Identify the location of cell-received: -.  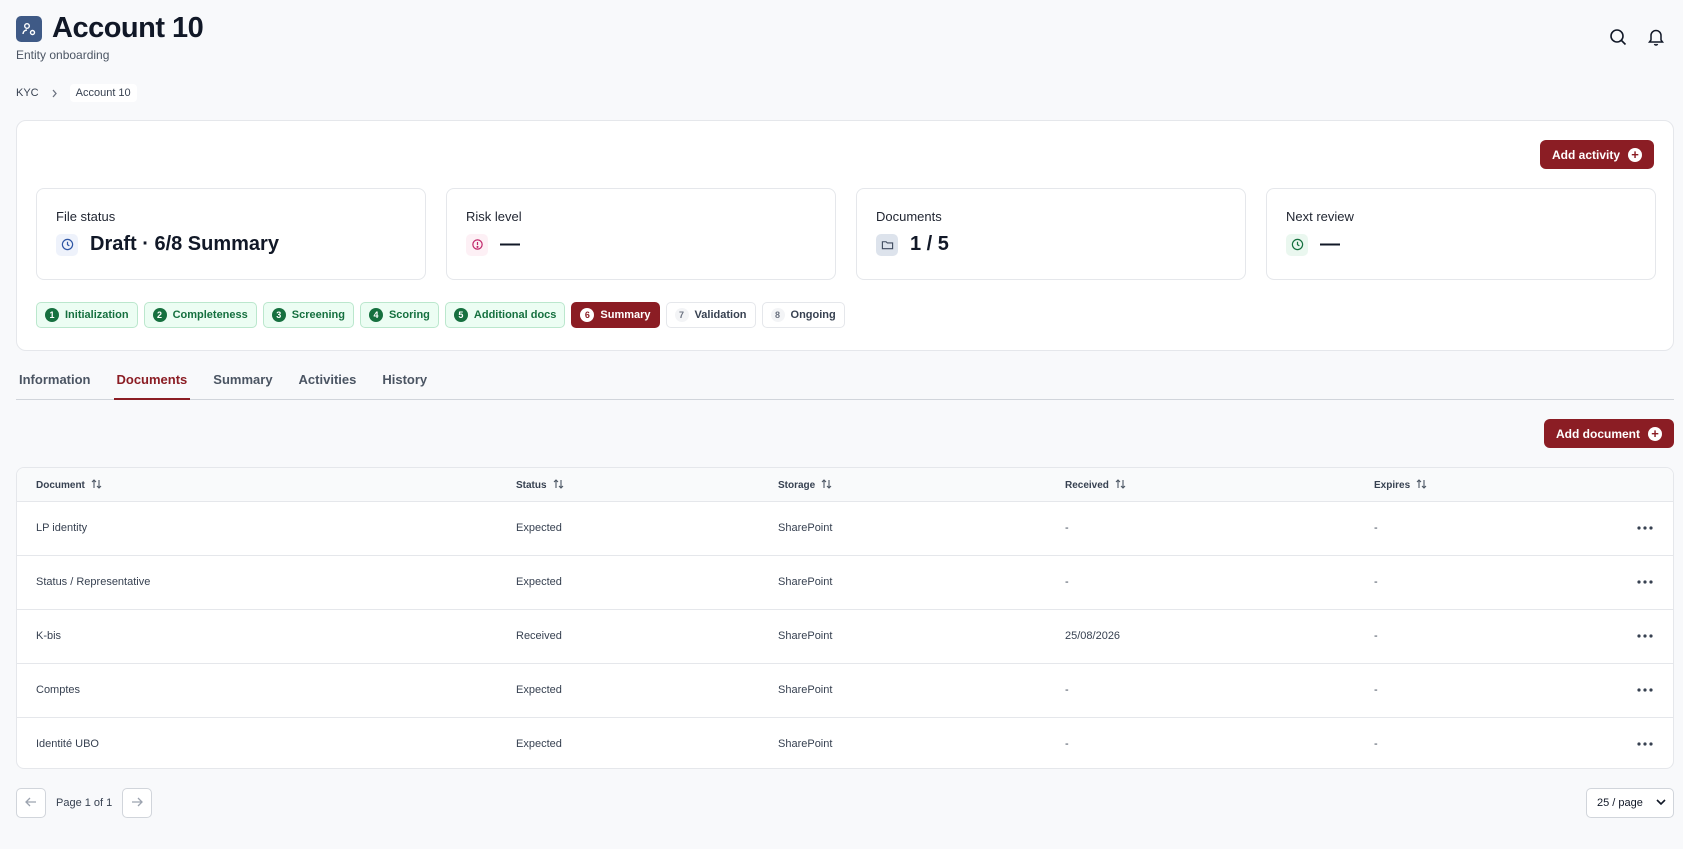
(1067, 744).